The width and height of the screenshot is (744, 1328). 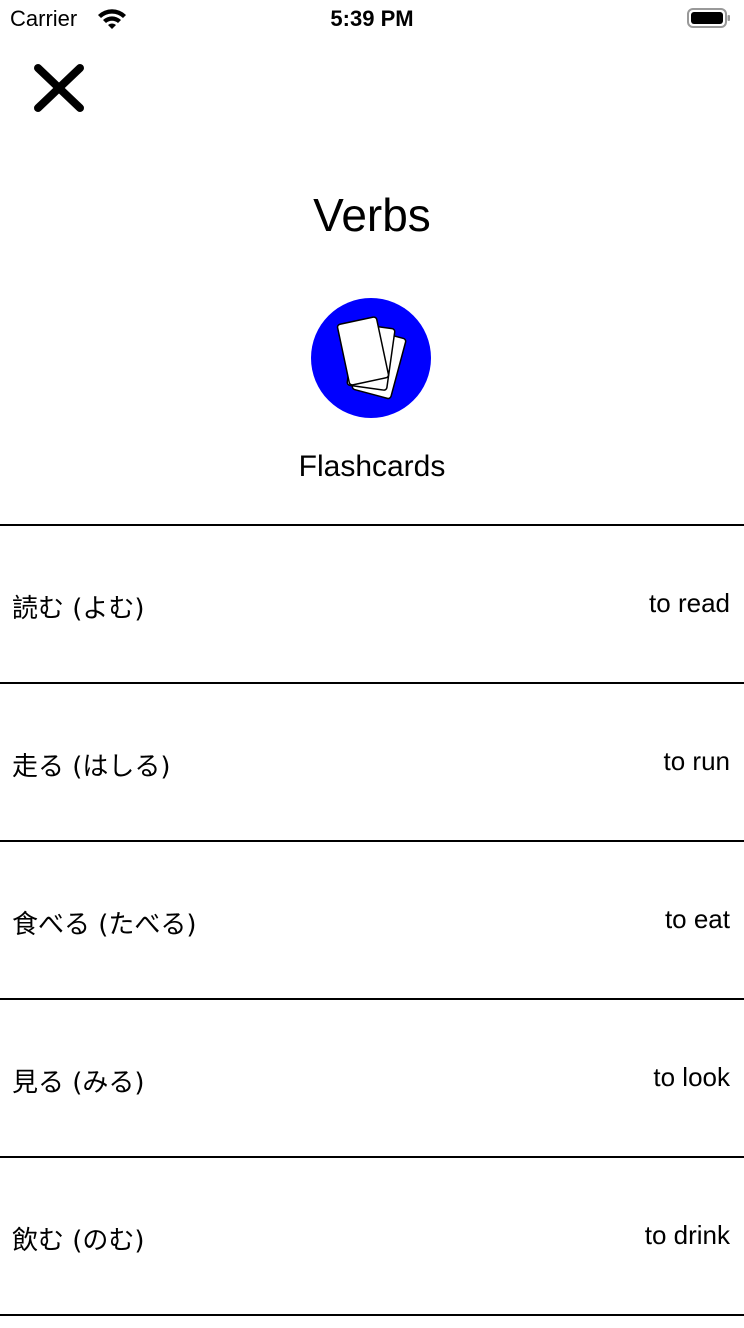 I want to click on word-row: 飲む (のむ) to drink, so click(x=372, y=1236).